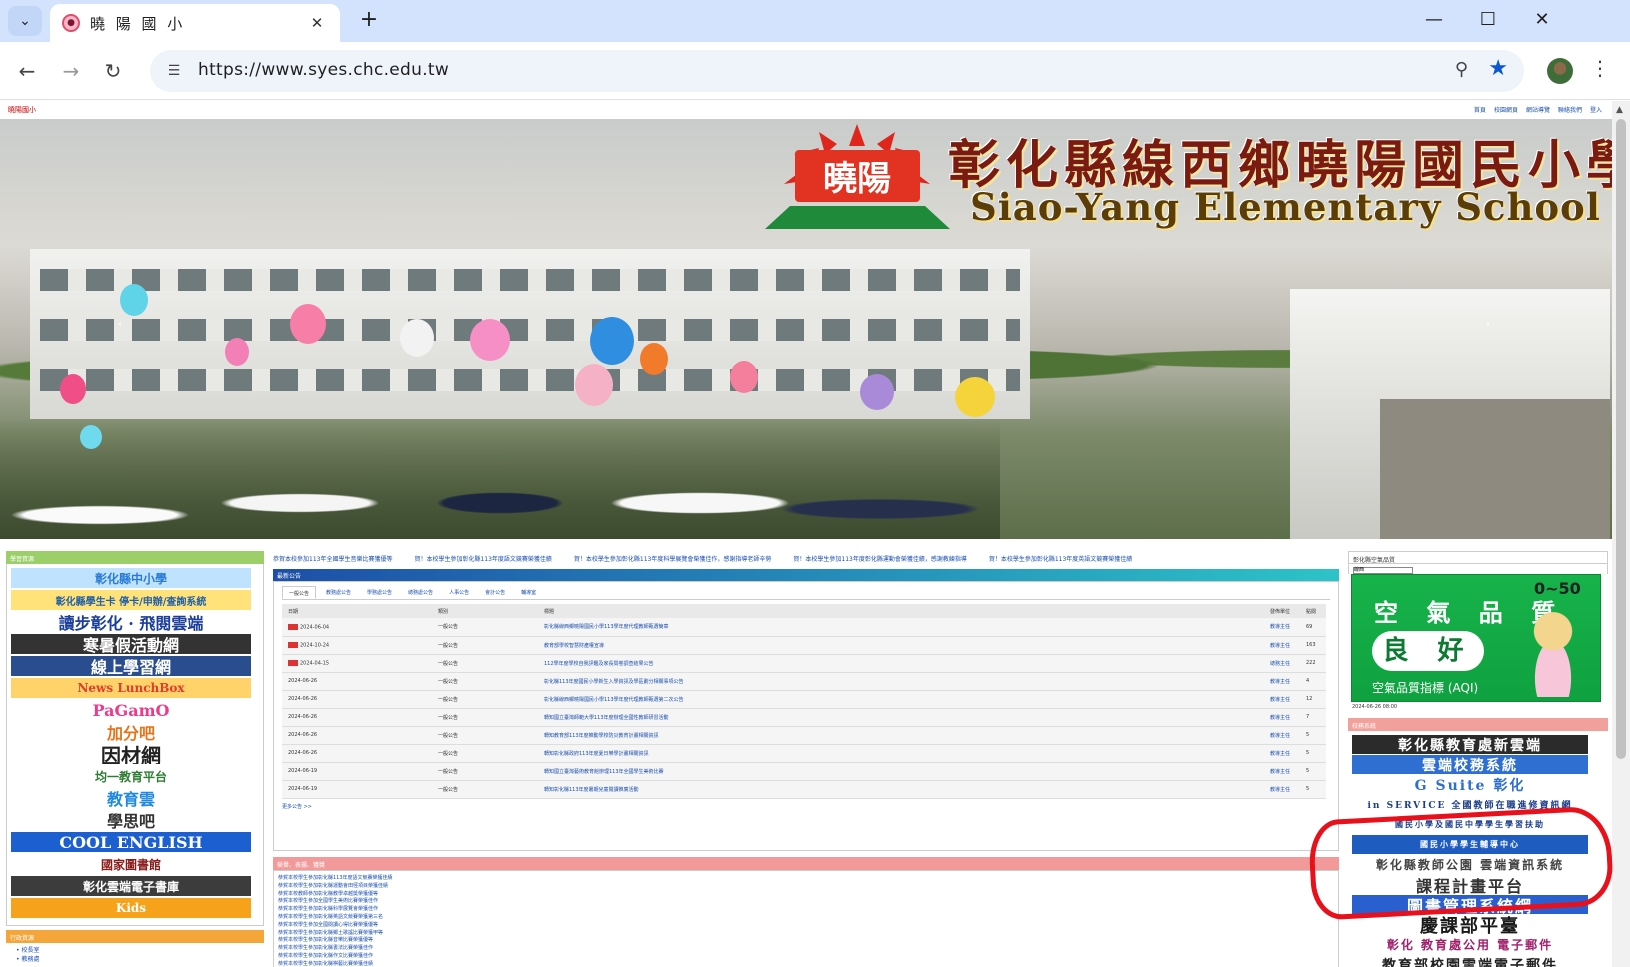 The height and width of the screenshot is (967, 1630). I want to click on aqi-widget: 空 氣 品 質 良 好 空氣品質指標 (AQI) 0~50, so click(1476, 638).